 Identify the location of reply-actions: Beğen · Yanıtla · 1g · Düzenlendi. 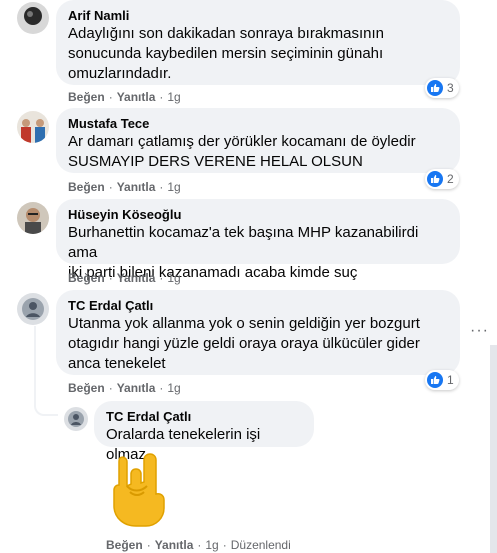
(198, 545).